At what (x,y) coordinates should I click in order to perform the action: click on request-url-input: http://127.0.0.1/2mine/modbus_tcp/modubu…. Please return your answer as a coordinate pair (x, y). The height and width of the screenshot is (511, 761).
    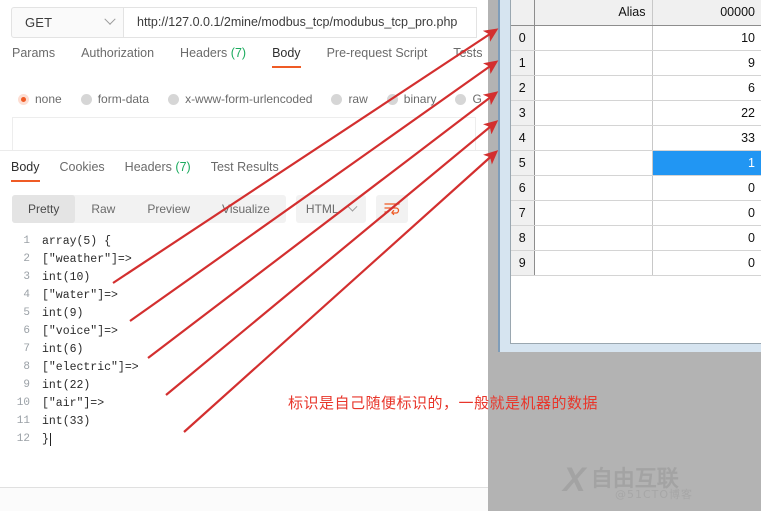
    Looking at the image, I should click on (300, 22).